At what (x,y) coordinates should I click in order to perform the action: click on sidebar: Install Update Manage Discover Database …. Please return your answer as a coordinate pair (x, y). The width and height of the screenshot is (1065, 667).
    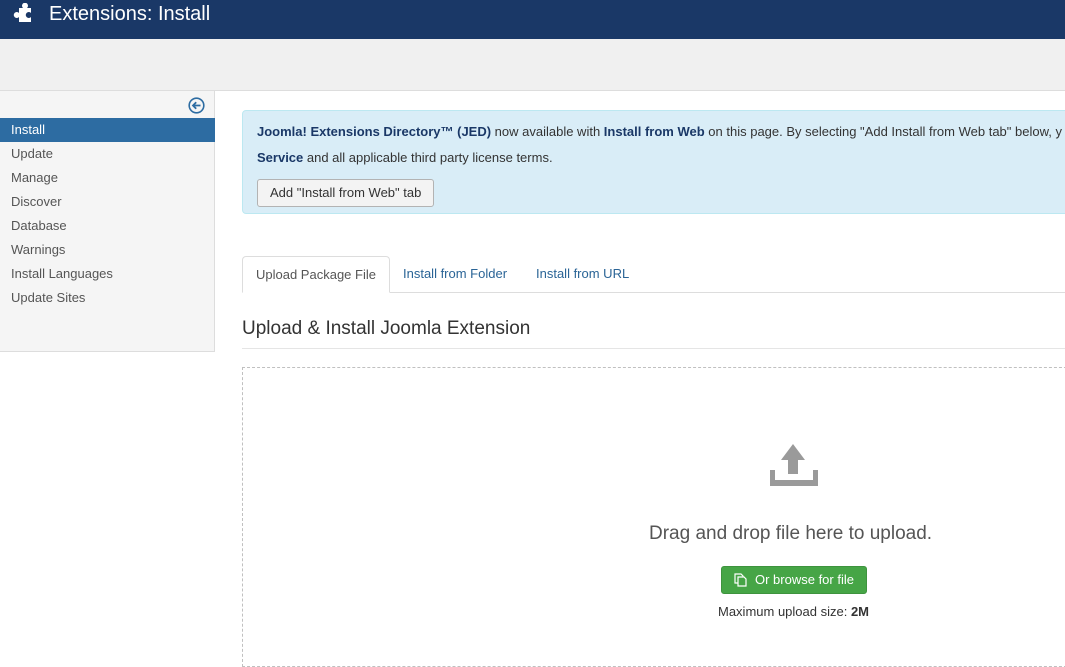
    Looking at the image, I should click on (107, 221).